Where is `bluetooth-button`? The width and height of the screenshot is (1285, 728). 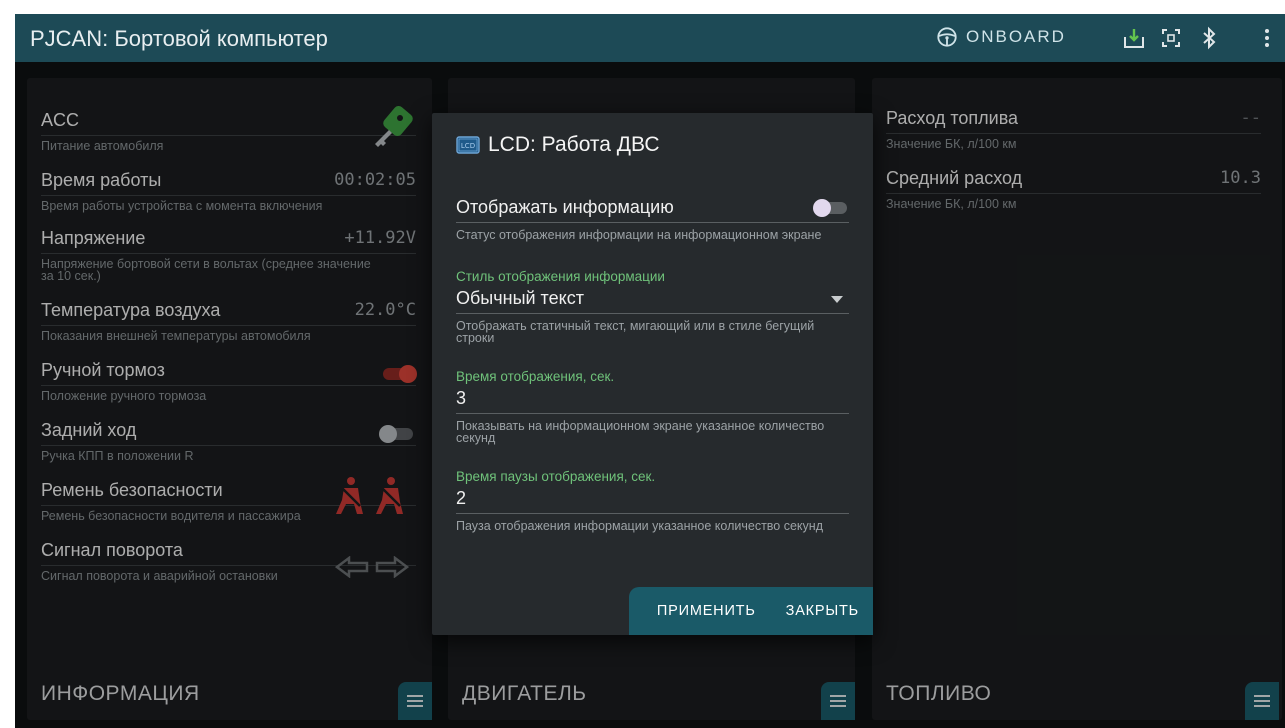 bluetooth-button is located at coordinates (1209, 38).